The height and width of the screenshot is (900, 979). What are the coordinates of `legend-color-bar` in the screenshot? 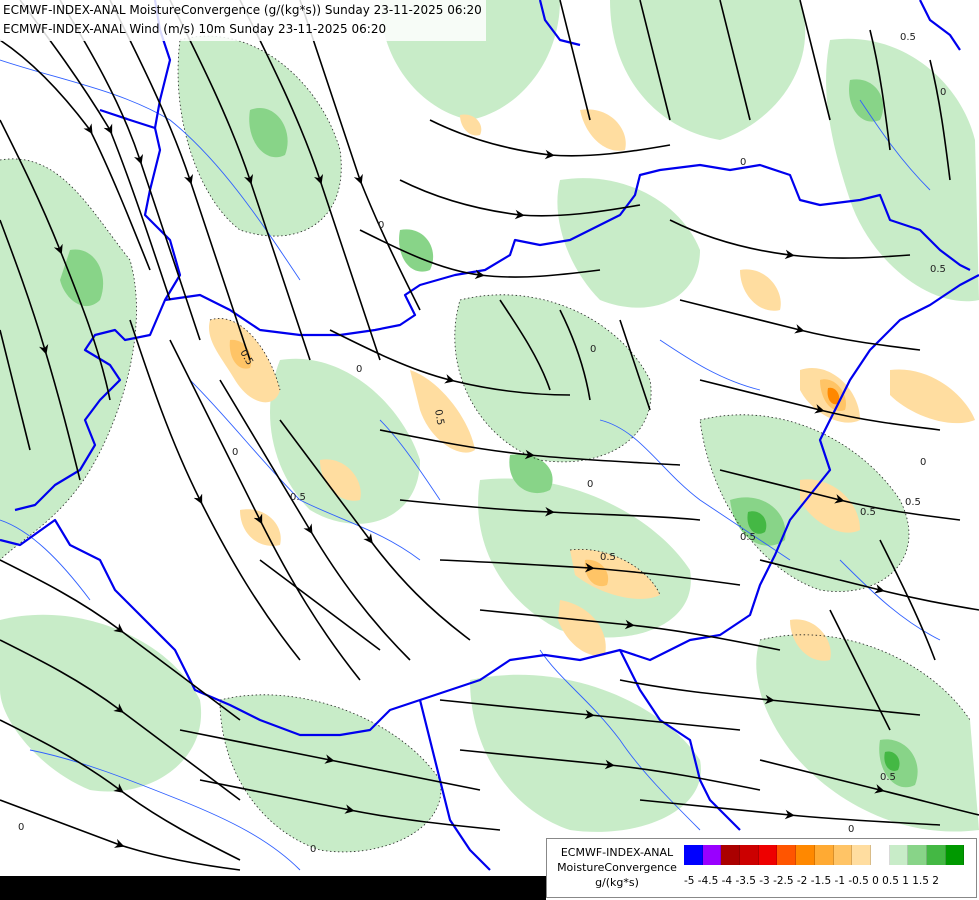 It's located at (824, 855).